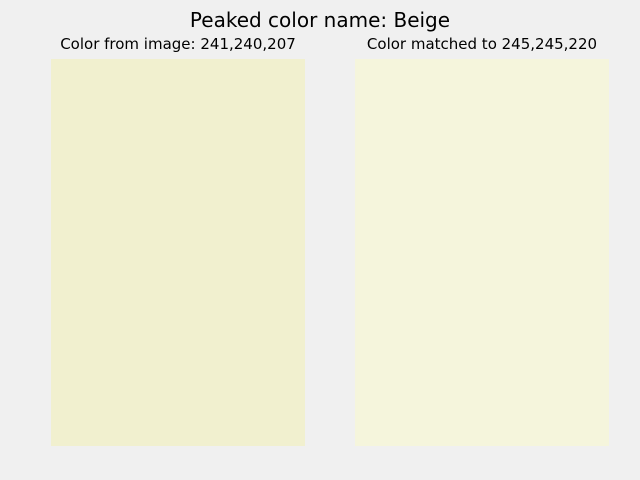  I want to click on matched-color-title: Color matched to 245,245,220, so click(482, 44).